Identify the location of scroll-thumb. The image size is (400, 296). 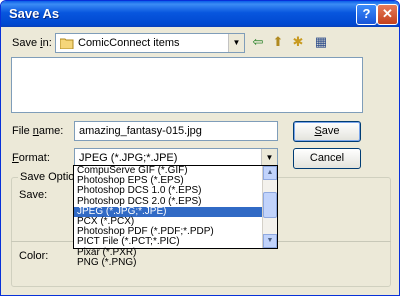
(270, 205).